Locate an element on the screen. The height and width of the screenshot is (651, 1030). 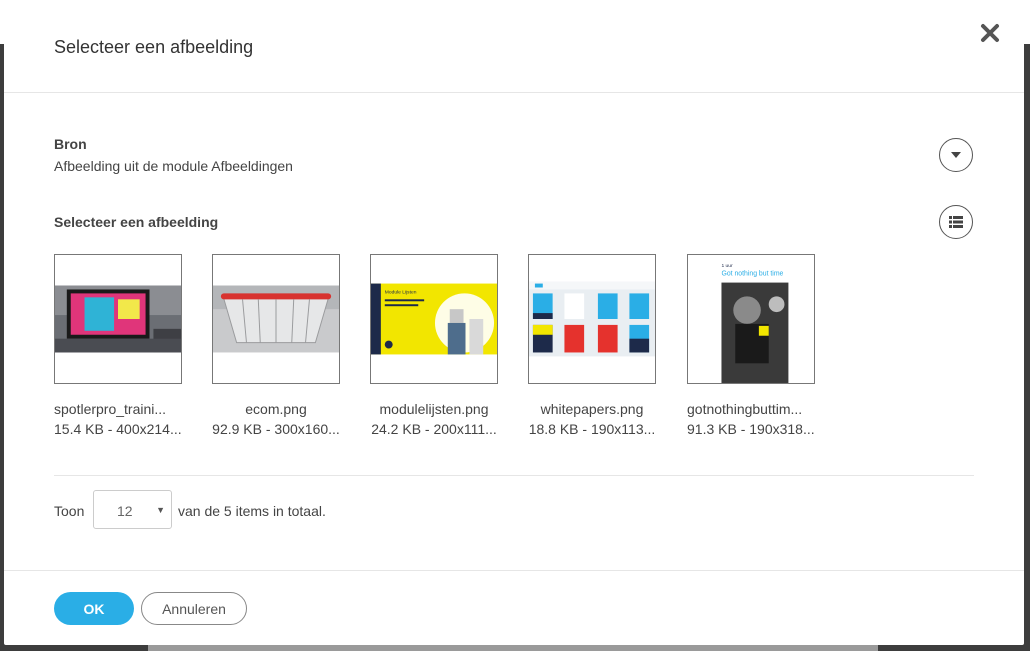
list-icon is located at coordinates (956, 222).